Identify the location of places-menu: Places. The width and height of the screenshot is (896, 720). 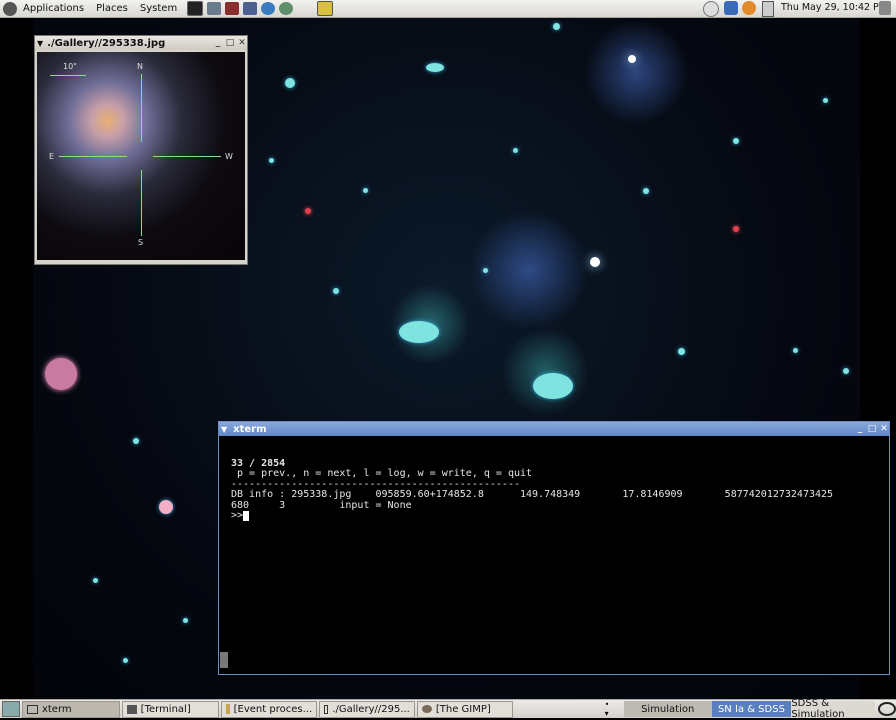
(112, 8).